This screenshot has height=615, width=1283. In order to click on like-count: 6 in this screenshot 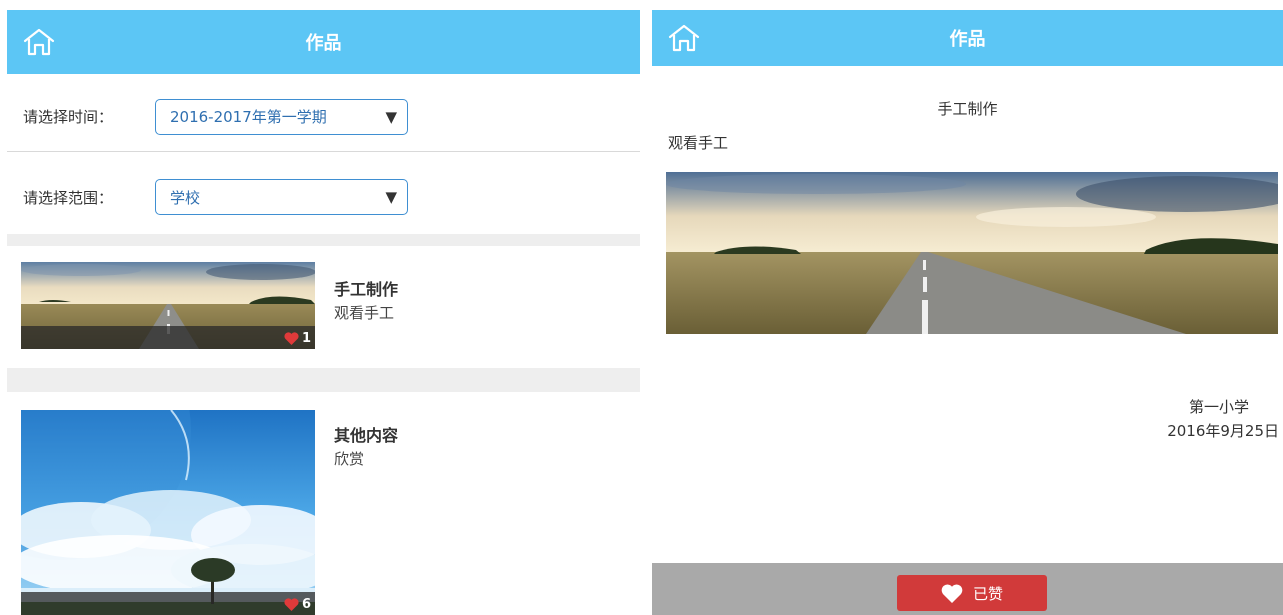, I will do `click(306, 604)`.